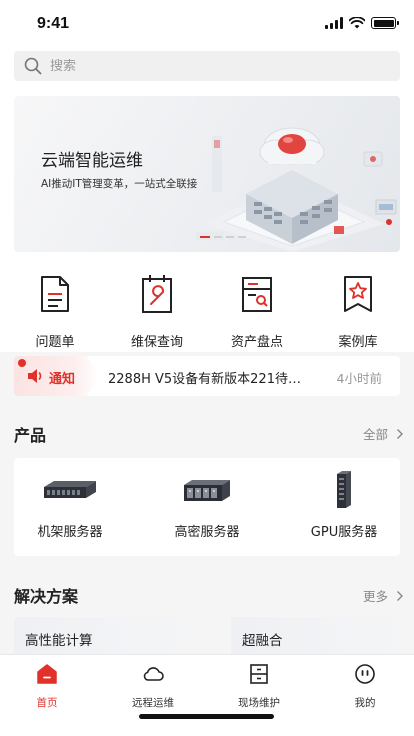 The width and height of the screenshot is (414, 736). Describe the element at coordinates (92, 161) in the screenshot. I see `banner-title: 云端智能运维` at that location.